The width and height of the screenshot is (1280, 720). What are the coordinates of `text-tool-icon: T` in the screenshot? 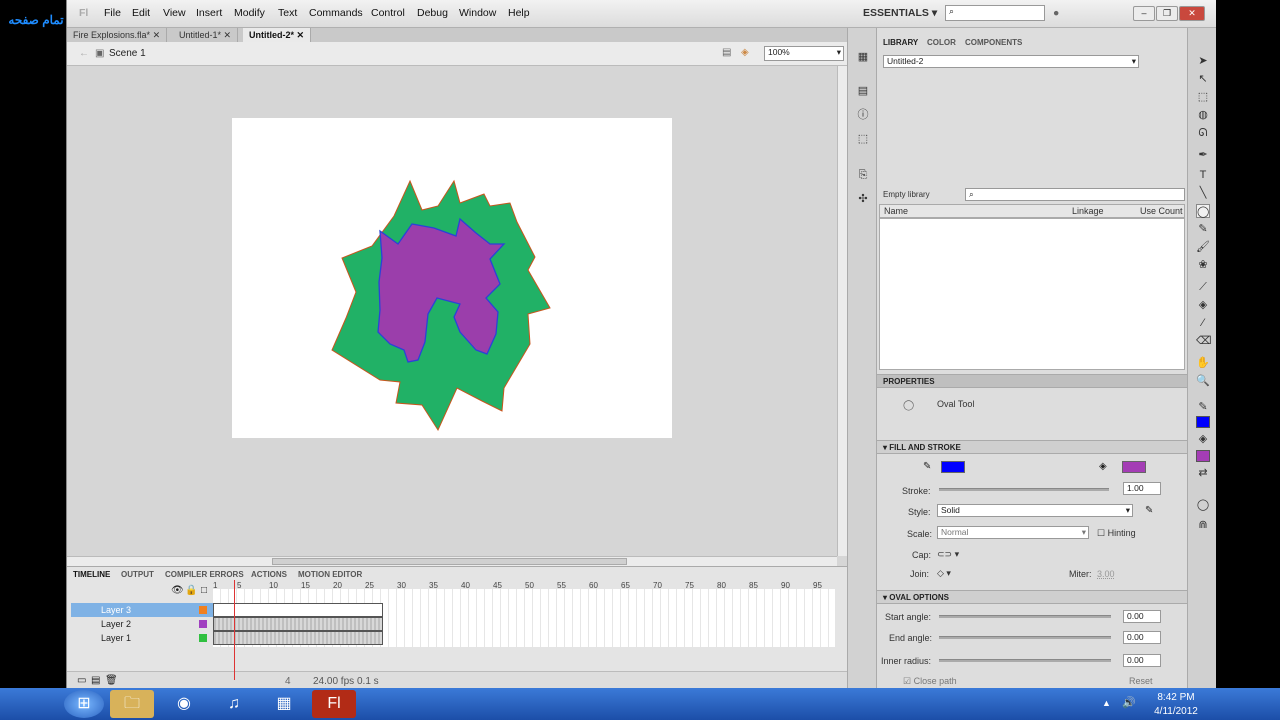 It's located at (1203, 175).